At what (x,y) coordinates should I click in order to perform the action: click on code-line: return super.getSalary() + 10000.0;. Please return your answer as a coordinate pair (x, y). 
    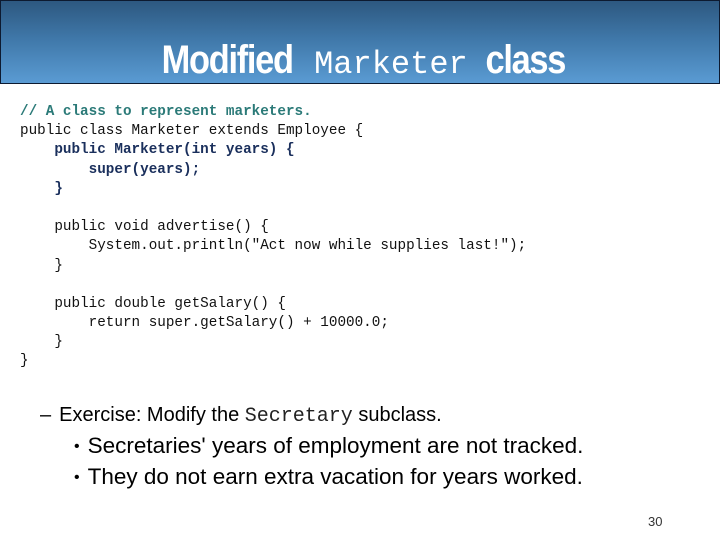
    Looking at the image, I should click on (204, 323).